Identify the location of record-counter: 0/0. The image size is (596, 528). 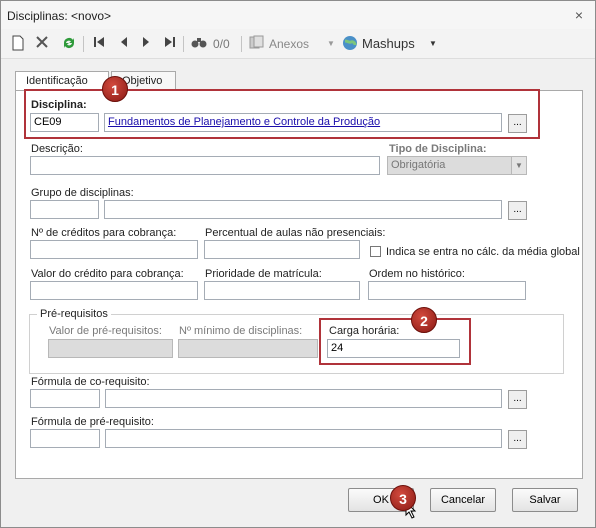
(221, 44).